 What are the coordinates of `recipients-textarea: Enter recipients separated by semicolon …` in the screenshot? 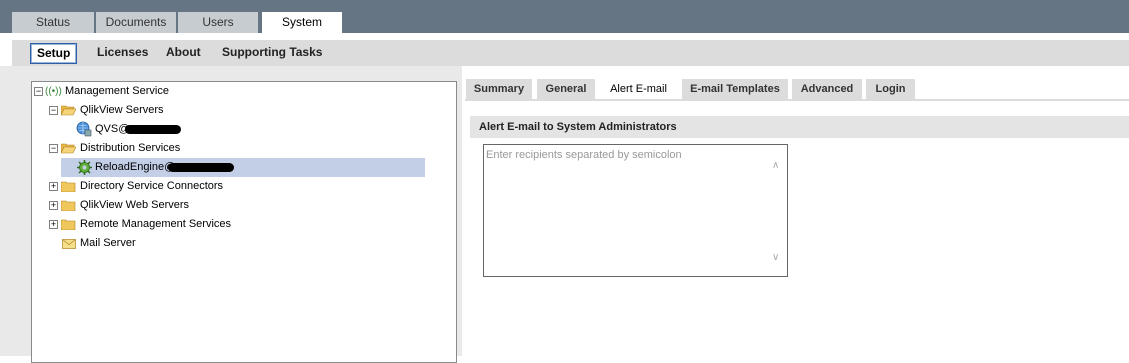 It's located at (635, 210).